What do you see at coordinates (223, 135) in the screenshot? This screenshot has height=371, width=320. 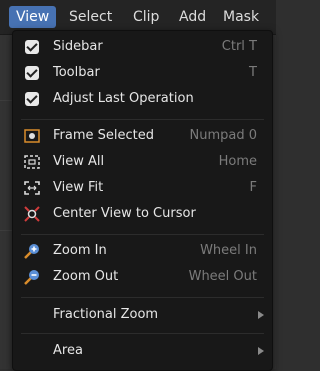 I see `shortcut-label: Numpad 0` at bounding box center [223, 135].